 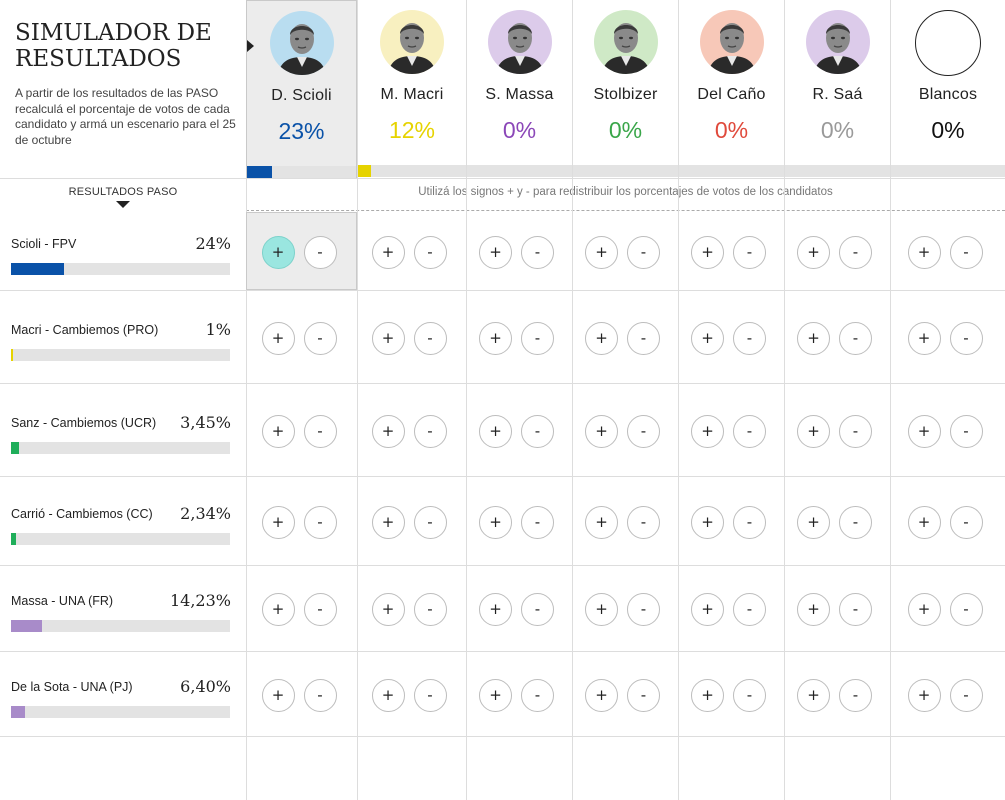 I want to click on candidate-card: Stolbizer 0%, so click(x=625, y=89).